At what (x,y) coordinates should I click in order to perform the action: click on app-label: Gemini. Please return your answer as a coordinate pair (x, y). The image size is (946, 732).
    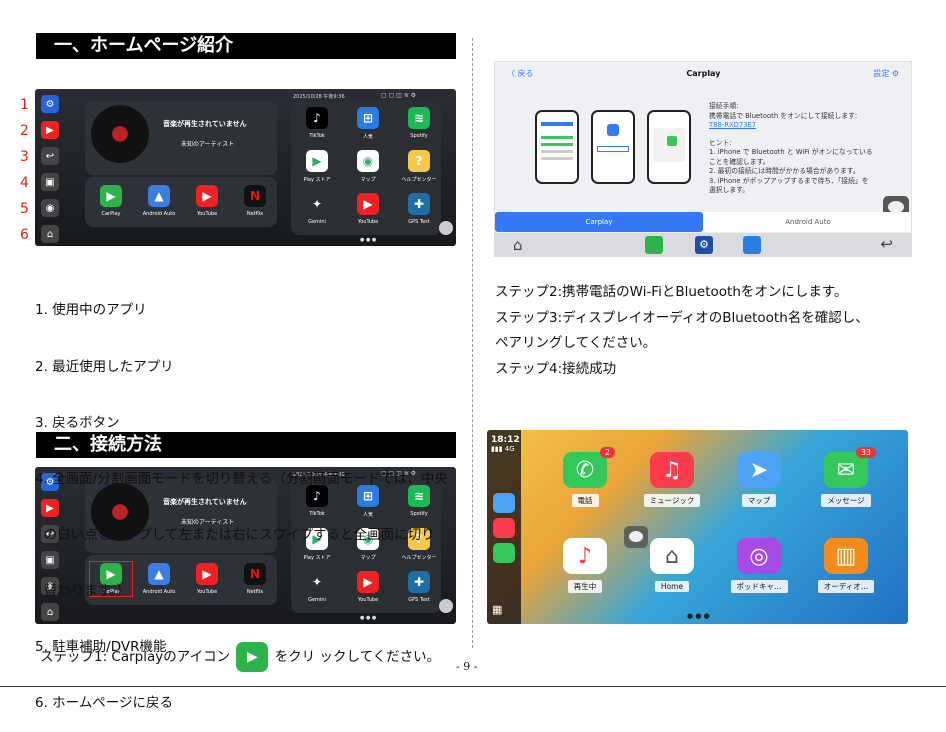
    Looking at the image, I should click on (317, 222).